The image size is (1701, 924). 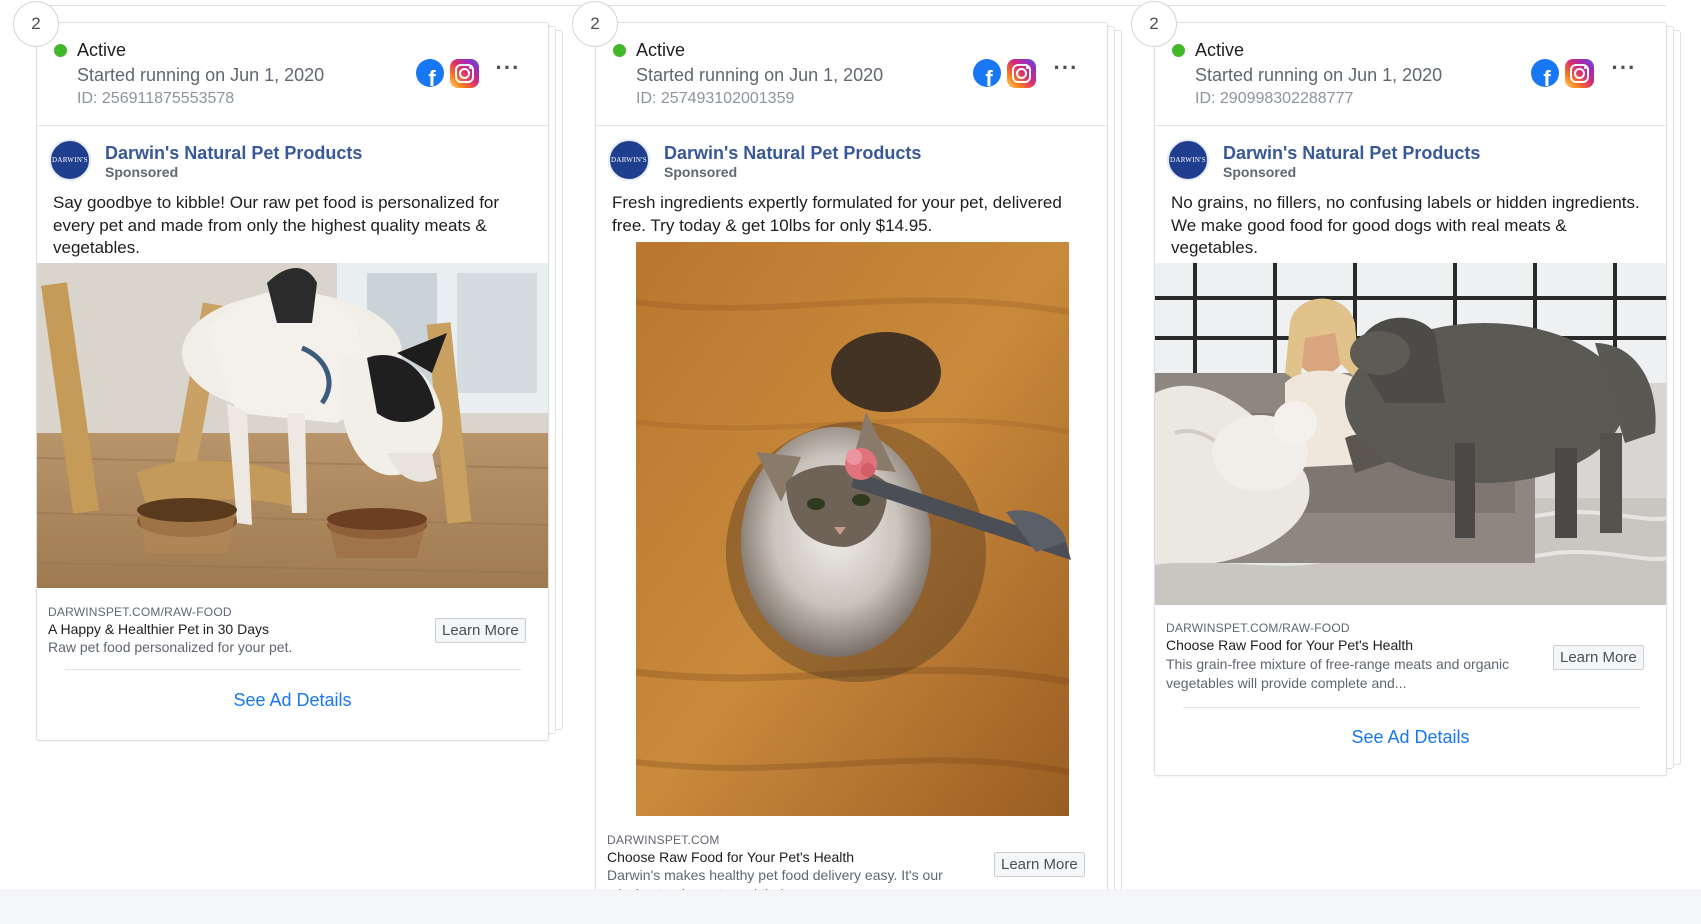 I want to click on ad-id: ID: 256911875553578, so click(x=156, y=98).